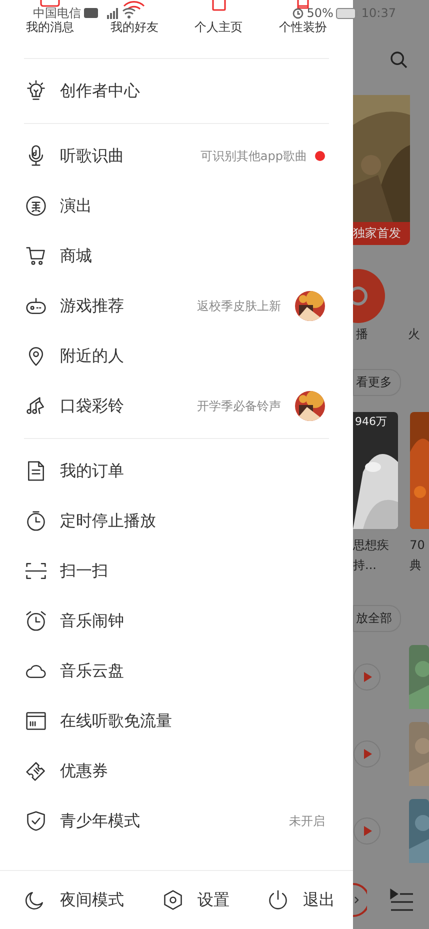 The image size is (429, 929). Describe the element at coordinates (320, 13) in the screenshot. I see `battery-percent: 50%` at that location.